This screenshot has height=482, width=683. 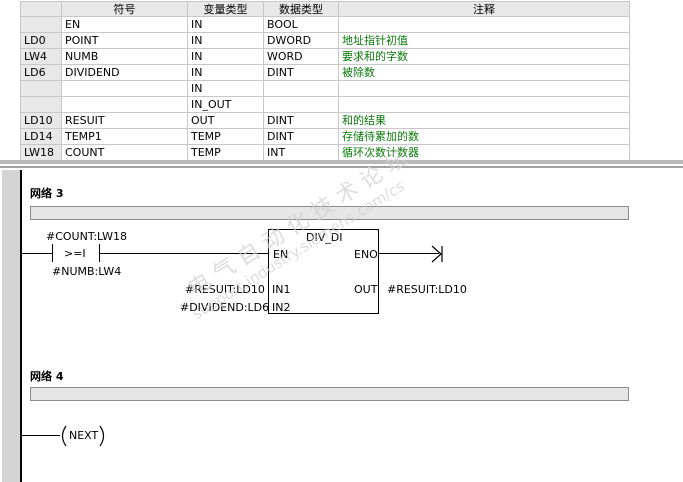 I want to click on table-row: IN_OUT, so click(x=325, y=105).